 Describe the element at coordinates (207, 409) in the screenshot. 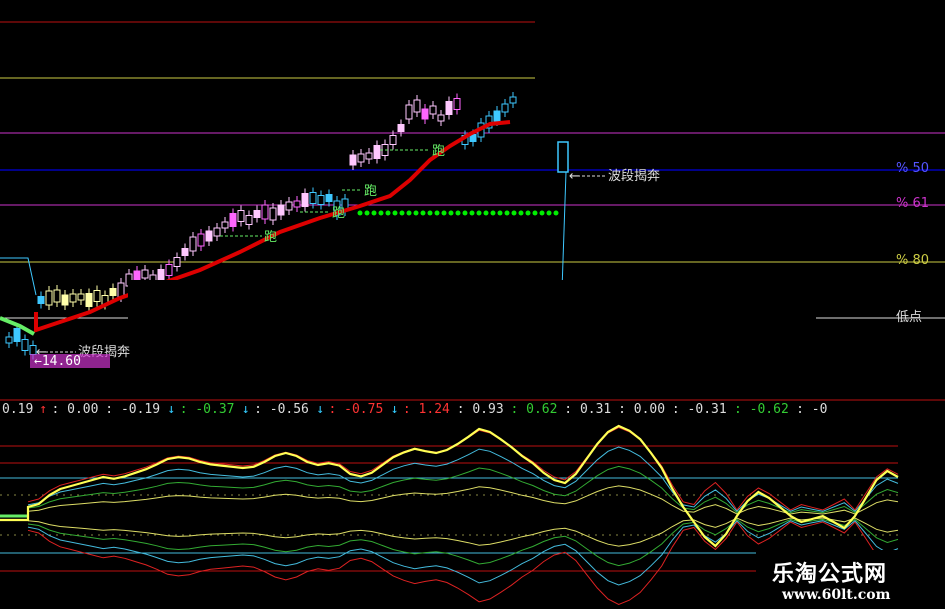

I see `scale-label: : -0.37` at that location.